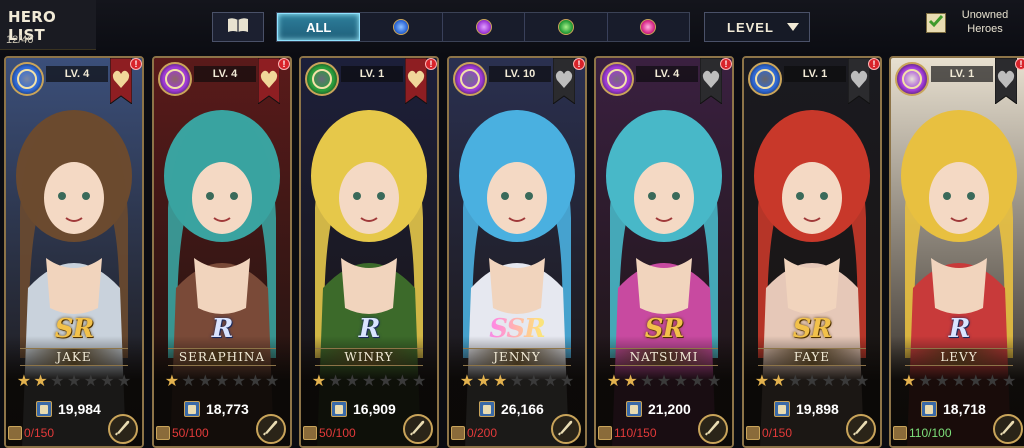 Image resolution: width=1024 pixels, height=448 pixels. What do you see at coordinates (664, 357) in the screenshot?
I see `hero-name: NATSUMI` at bounding box center [664, 357].